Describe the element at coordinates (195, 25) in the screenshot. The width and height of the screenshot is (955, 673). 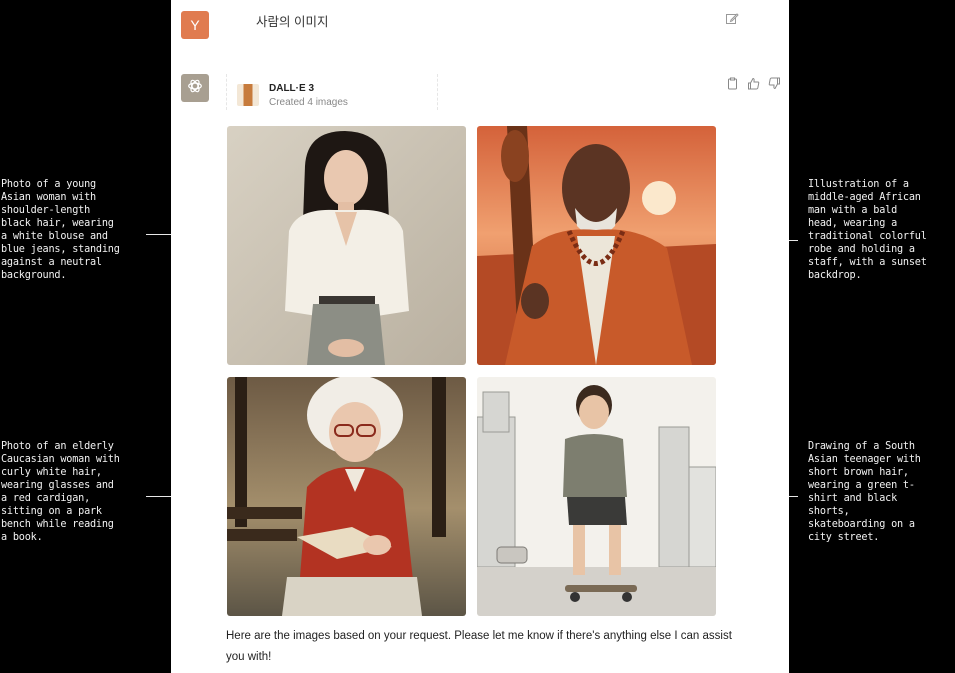
I see `user-avatar: Y` at that location.